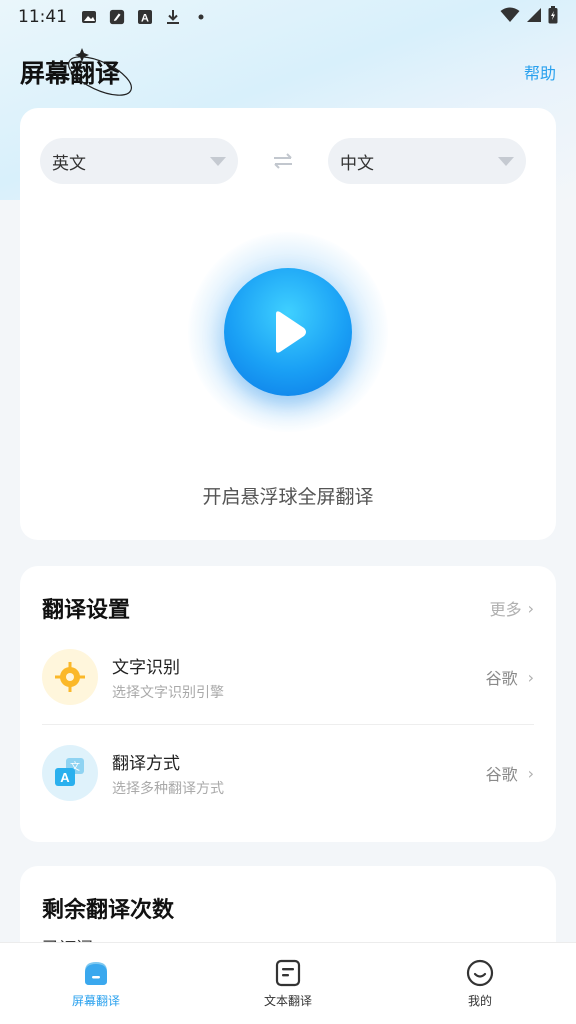 The width and height of the screenshot is (576, 1024). I want to click on setting-row-method: 文 A 翻译方式 选择多种翻译方式 谷歌 ›, so click(288, 773).